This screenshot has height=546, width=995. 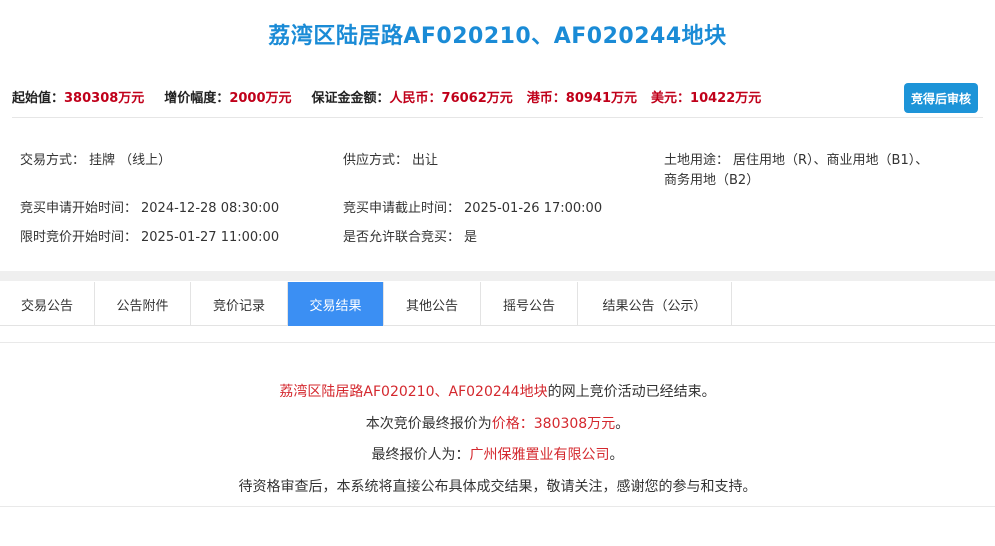 I want to click on land-use-field-cont: 商务用地（B2）, so click(x=711, y=181).